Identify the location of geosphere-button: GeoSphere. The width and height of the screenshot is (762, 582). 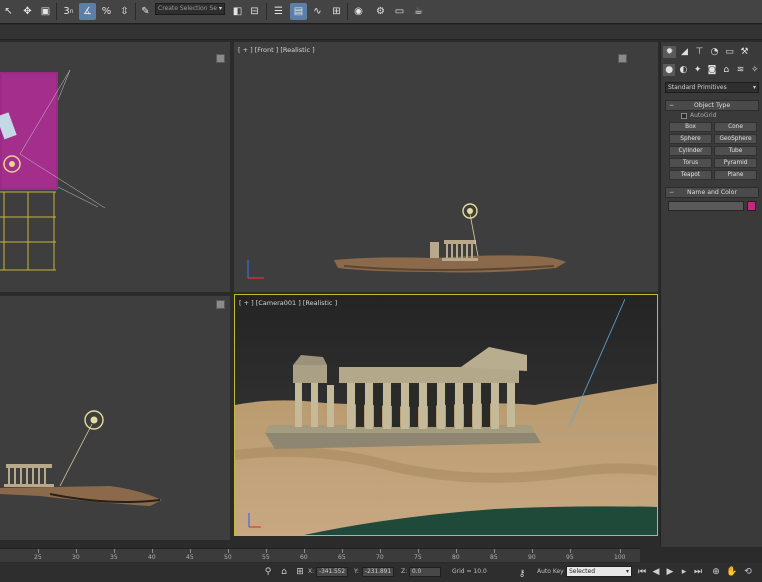
(735, 139).